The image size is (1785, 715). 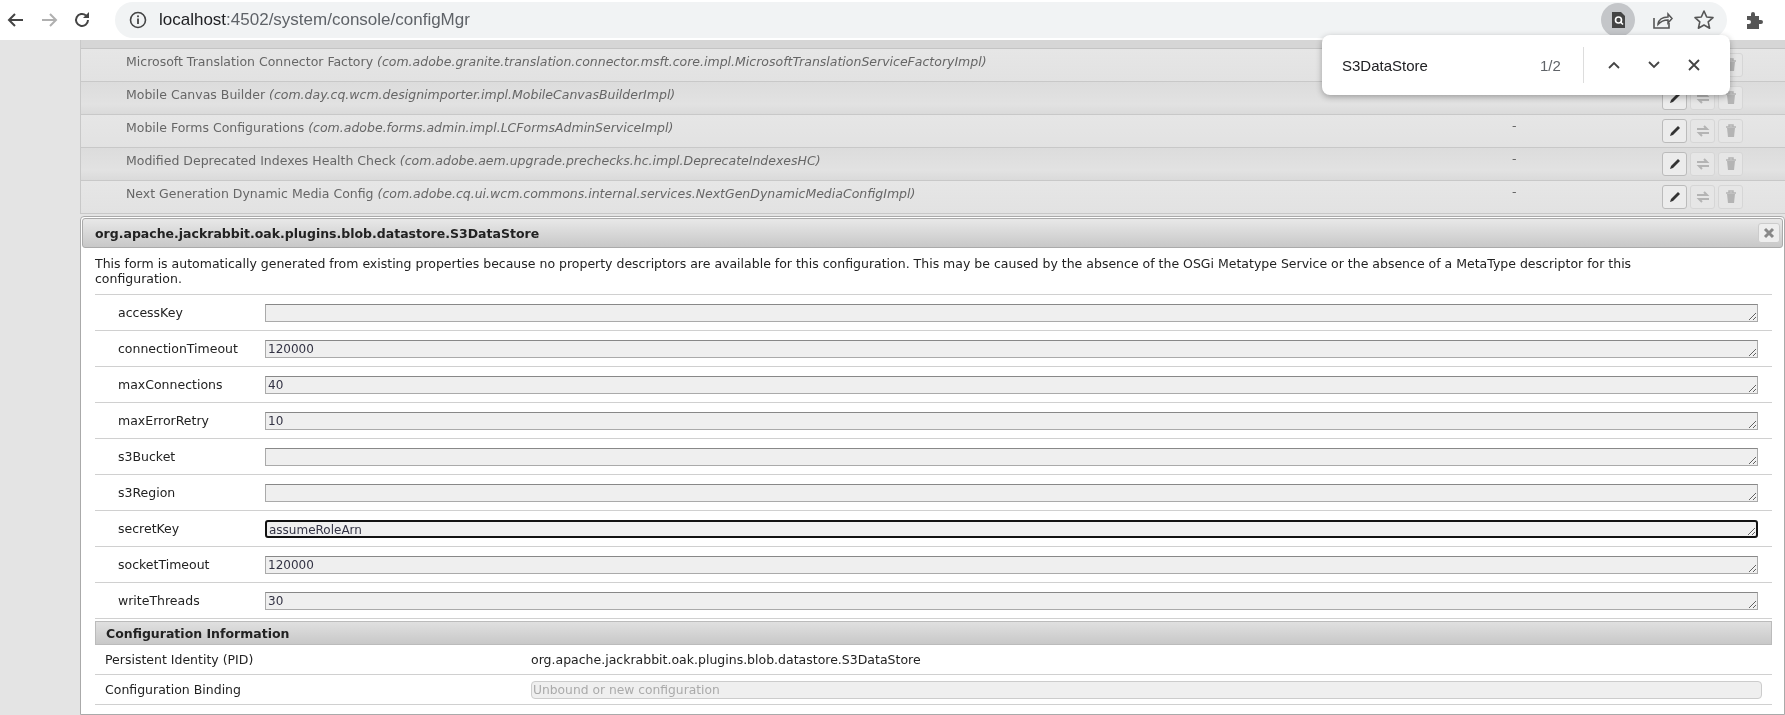 I want to click on find-field: S3DataStore, so click(x=1432, y=65).